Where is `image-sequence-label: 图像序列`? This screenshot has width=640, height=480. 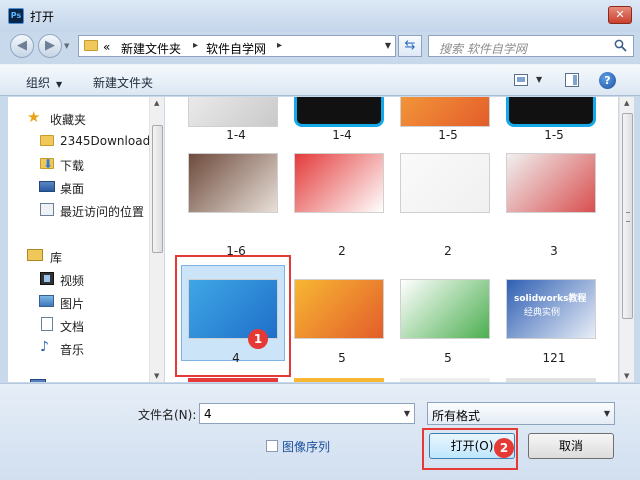
image-sequence-label: 图像序列 is located at coordinates (306, 446).